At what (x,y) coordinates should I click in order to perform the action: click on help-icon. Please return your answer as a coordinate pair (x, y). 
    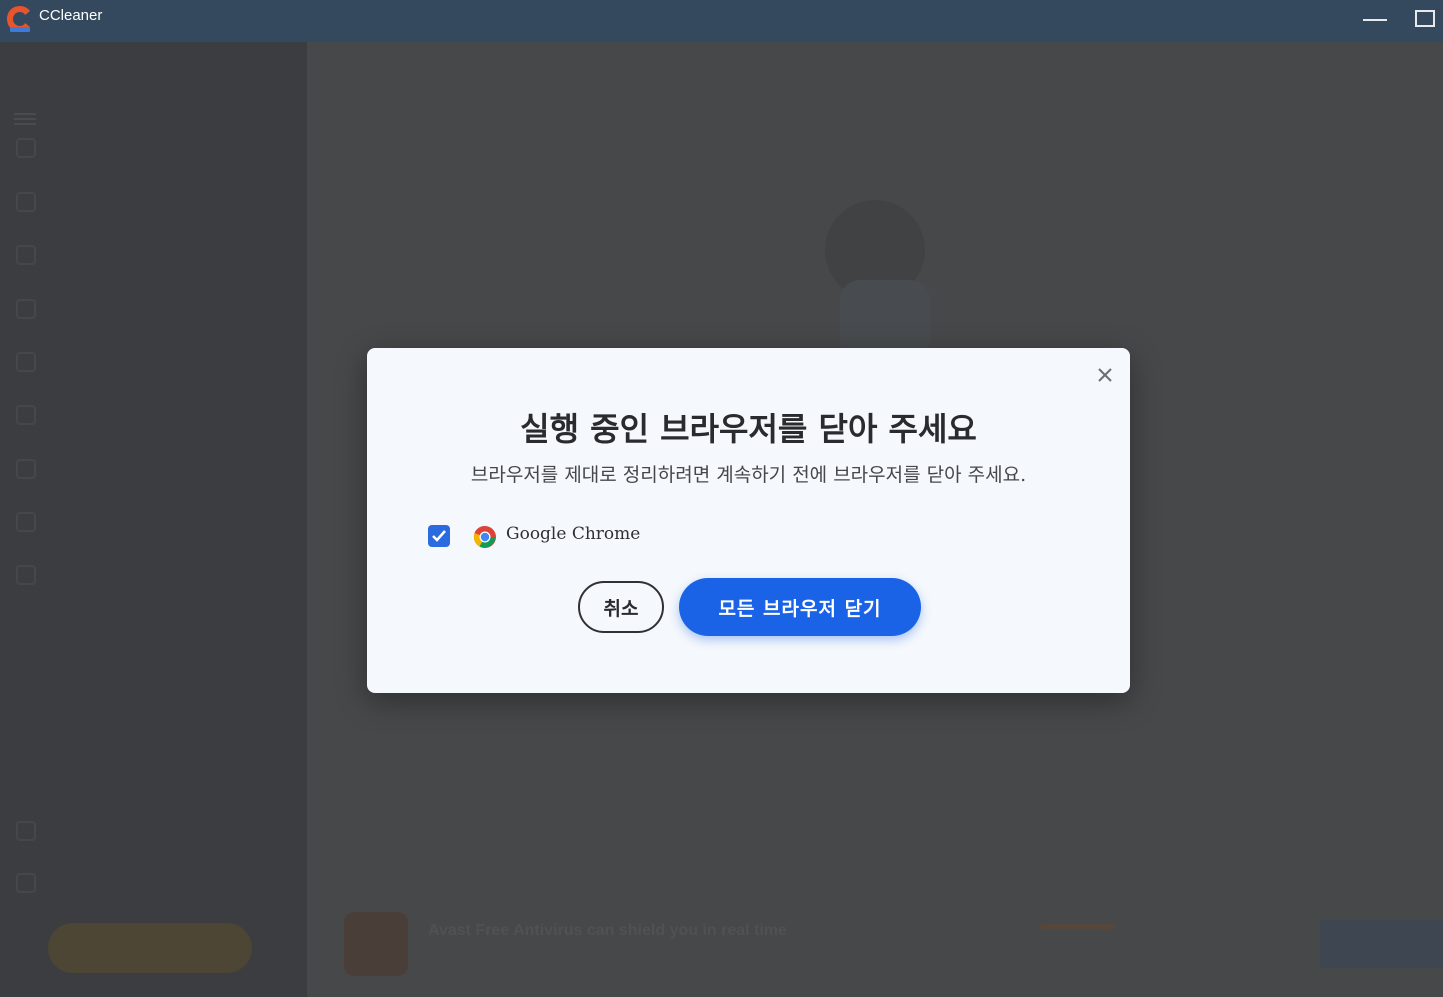
    Looking at the image, I should click on (26, 883).